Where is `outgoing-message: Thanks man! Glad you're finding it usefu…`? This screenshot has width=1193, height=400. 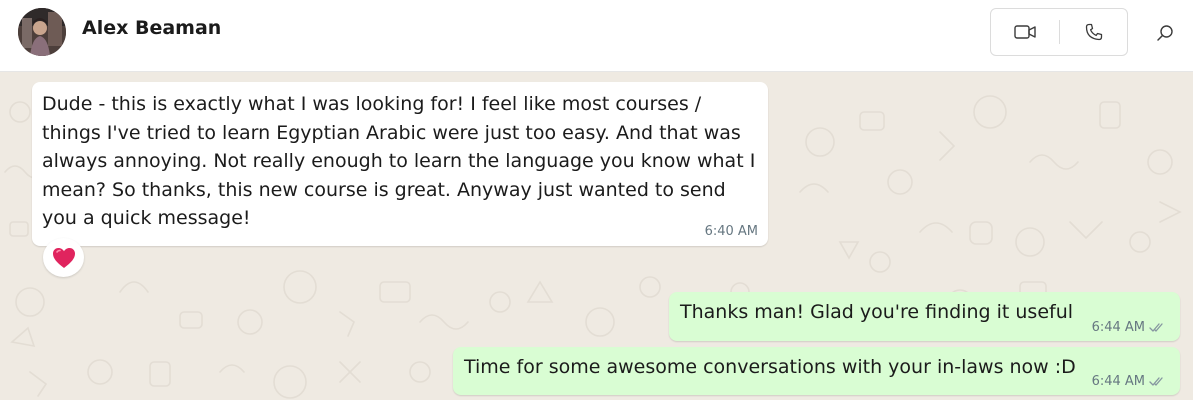
outgoing-message: Thanks man! Glad you're finding it usefu… is located at coordinates (924, 316).